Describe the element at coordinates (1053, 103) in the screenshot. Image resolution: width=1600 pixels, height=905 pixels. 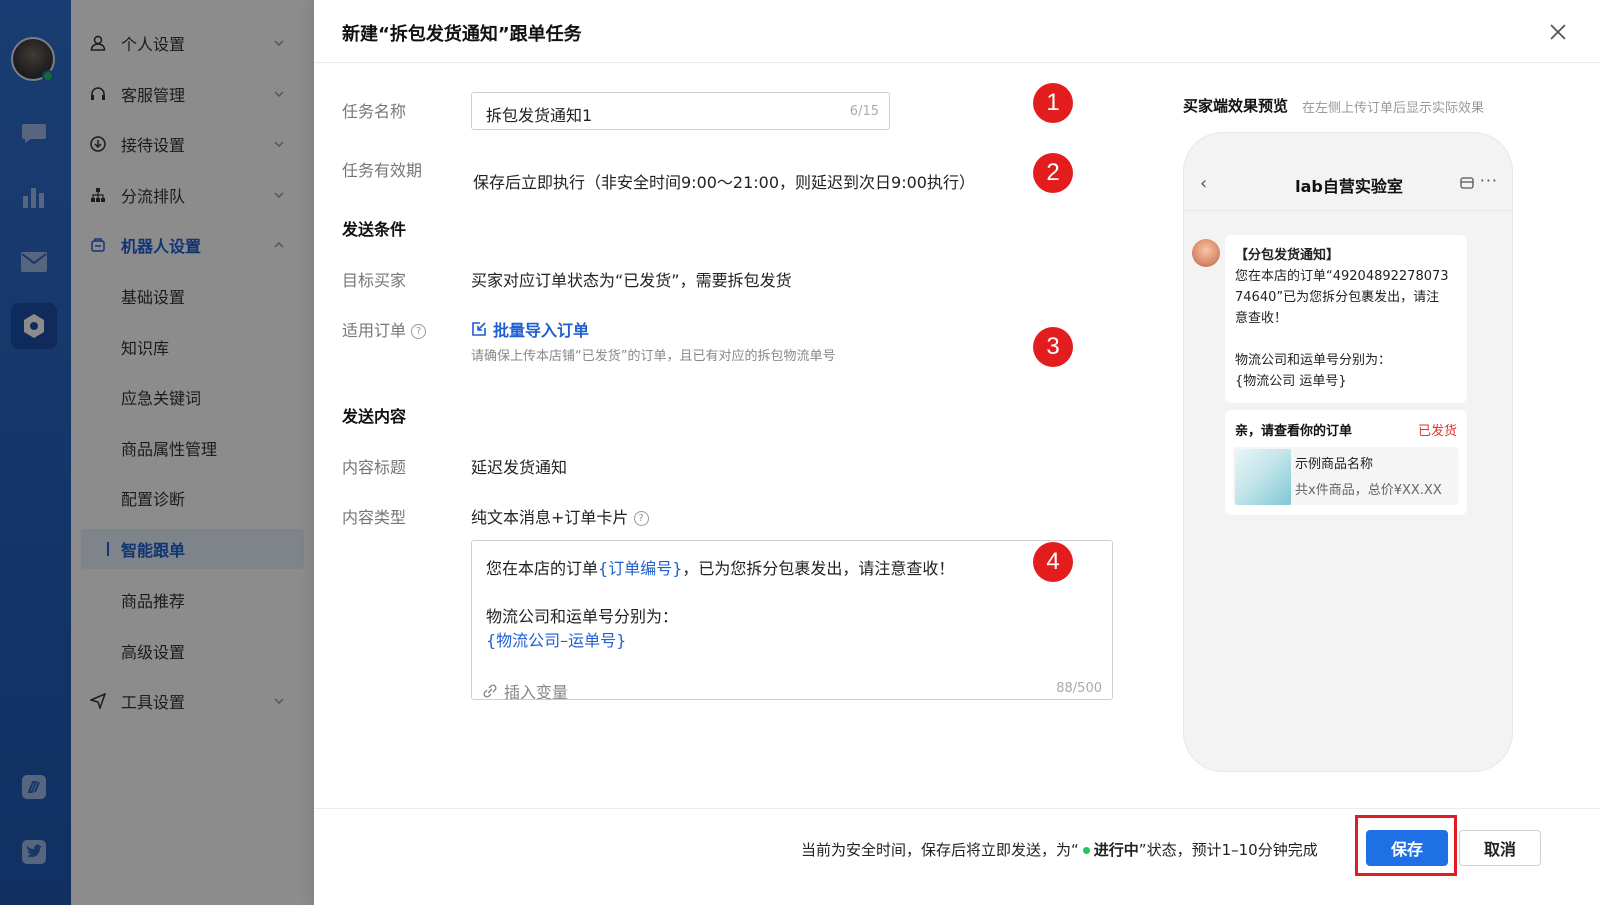
I see `marker-1: 1` at that location.